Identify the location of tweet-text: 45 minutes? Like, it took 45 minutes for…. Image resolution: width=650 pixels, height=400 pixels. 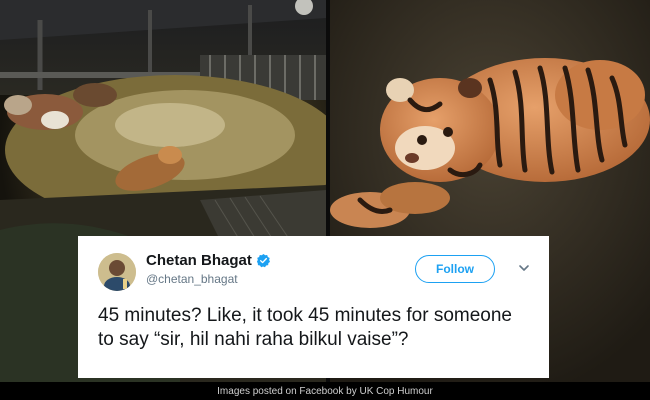
(305, 327).